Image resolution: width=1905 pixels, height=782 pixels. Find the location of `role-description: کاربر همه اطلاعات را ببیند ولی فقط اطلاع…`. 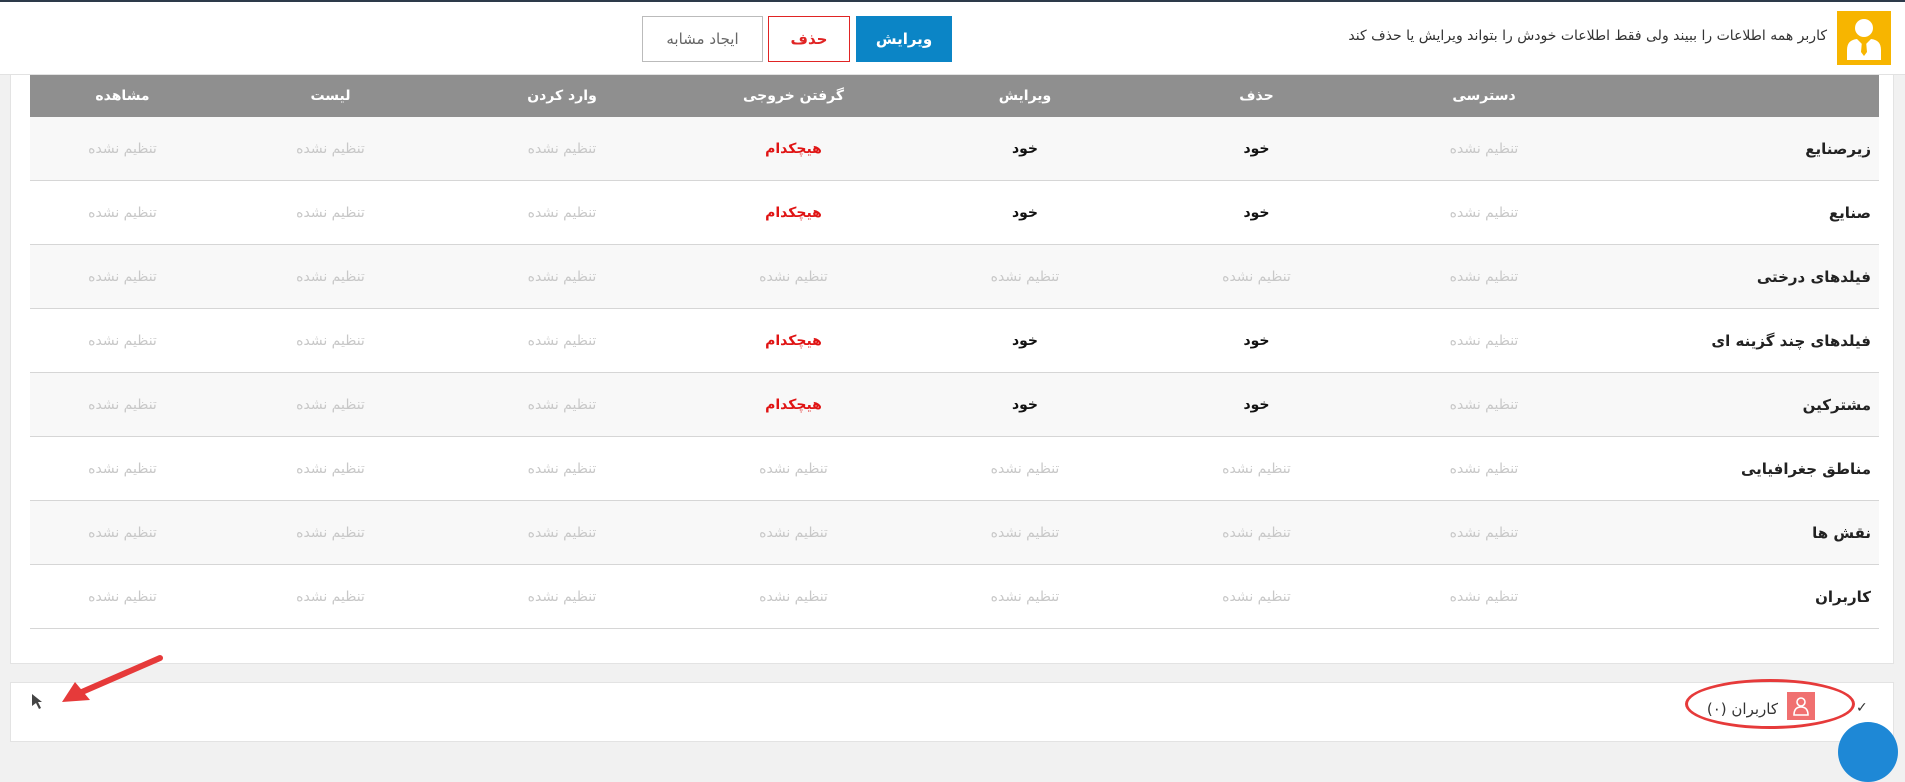

role-description: کاربر همه اطلاعات را ببیند ولی فقط اطلاع… is located at coordinates (1587, 36).